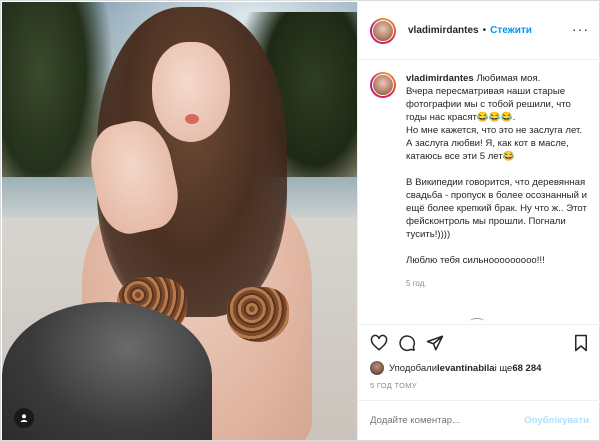 This screenshot has height=441, width=600. What do you see at coordinates (416, 283) in the screenshot?
I see `caption-time: 5 год.` at bounding box center [416, 283].